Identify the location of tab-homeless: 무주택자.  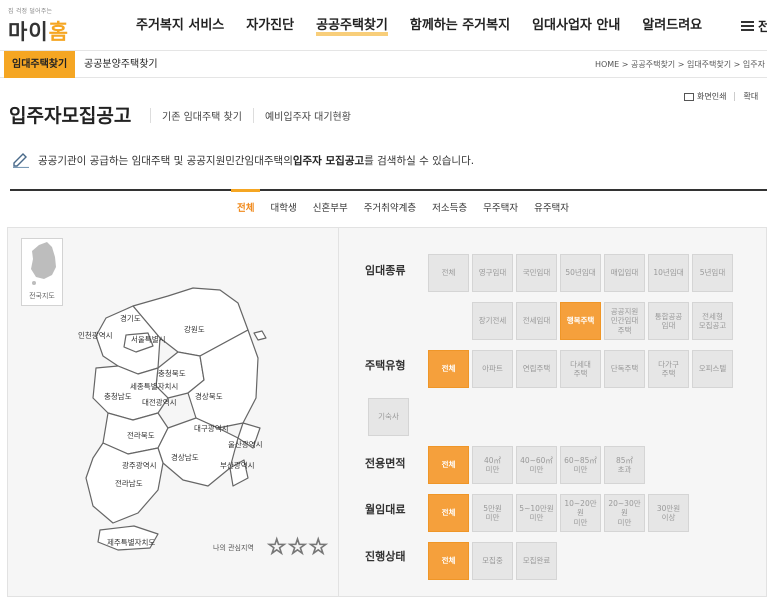
(500, 207).